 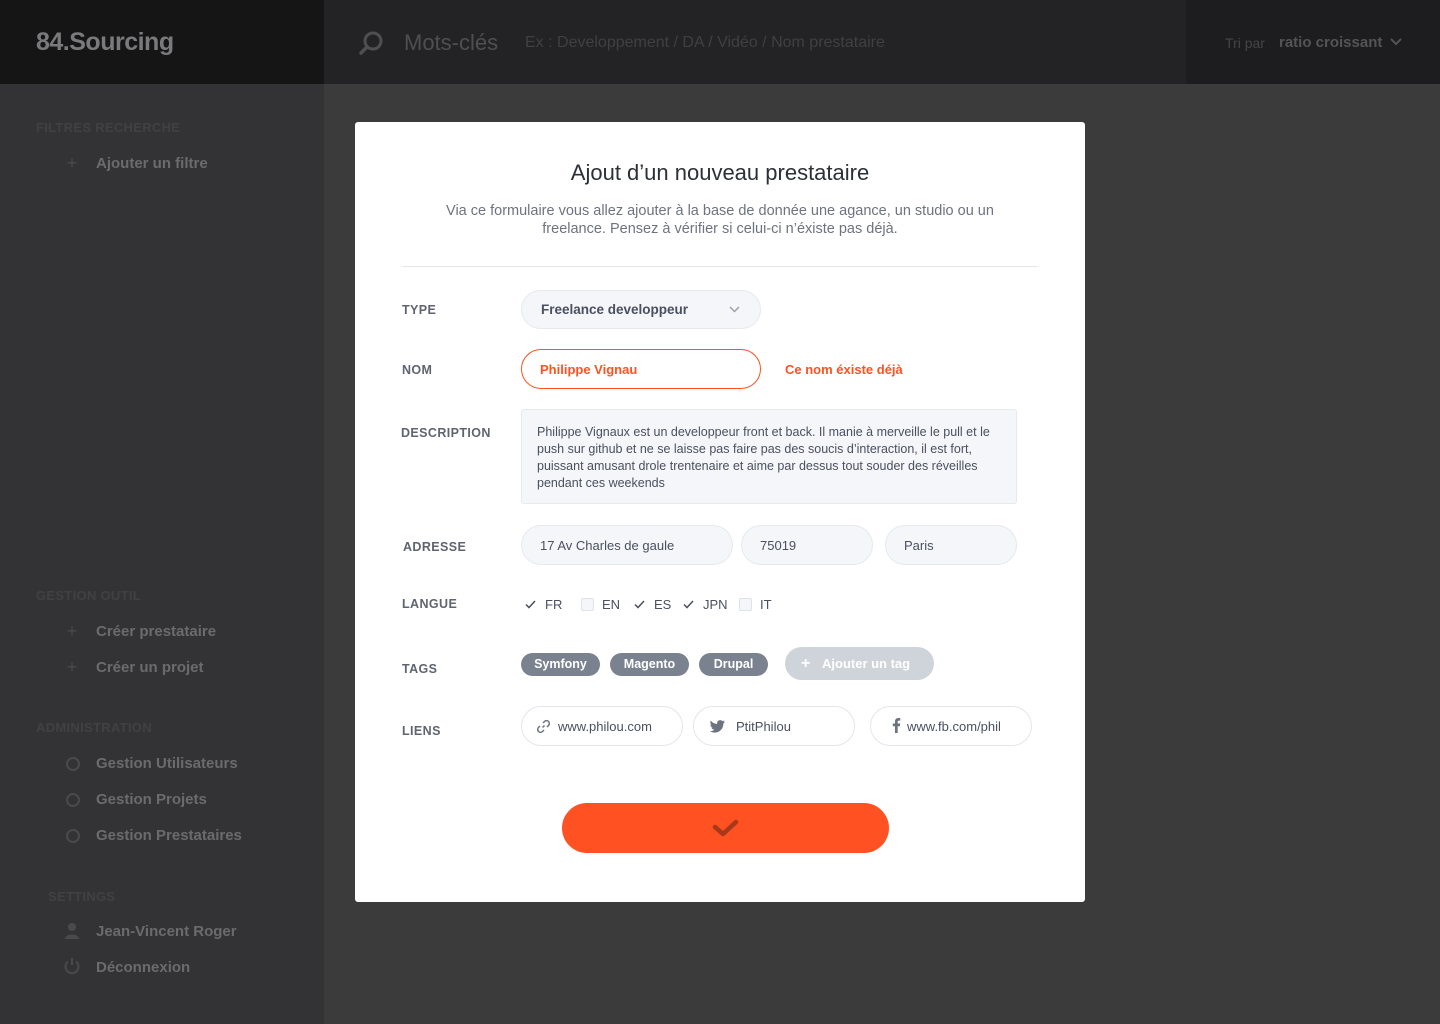 What do you see at coordinates (166, 931) in the screenshot?
I see `sidebar-item-user: Jean-Vincent Roger` at bounding box center [166, 931].